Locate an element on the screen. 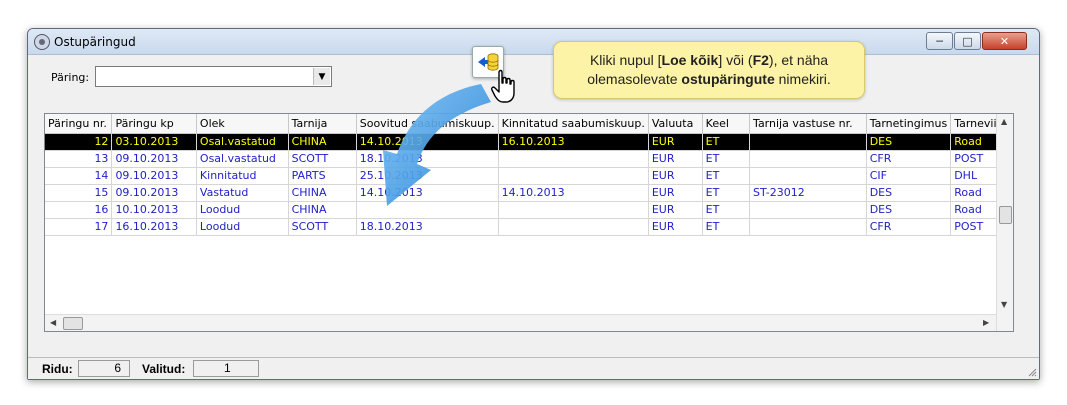 This screenshot has width=1067, height=405. close-icon: ✕ is located at coordinates (1004, 41).